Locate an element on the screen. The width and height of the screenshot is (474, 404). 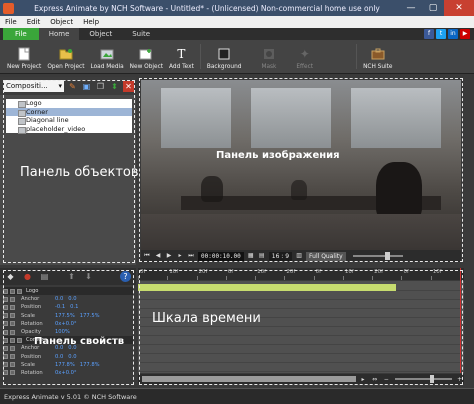
background-button: Background is located at coordinates (224, 56).